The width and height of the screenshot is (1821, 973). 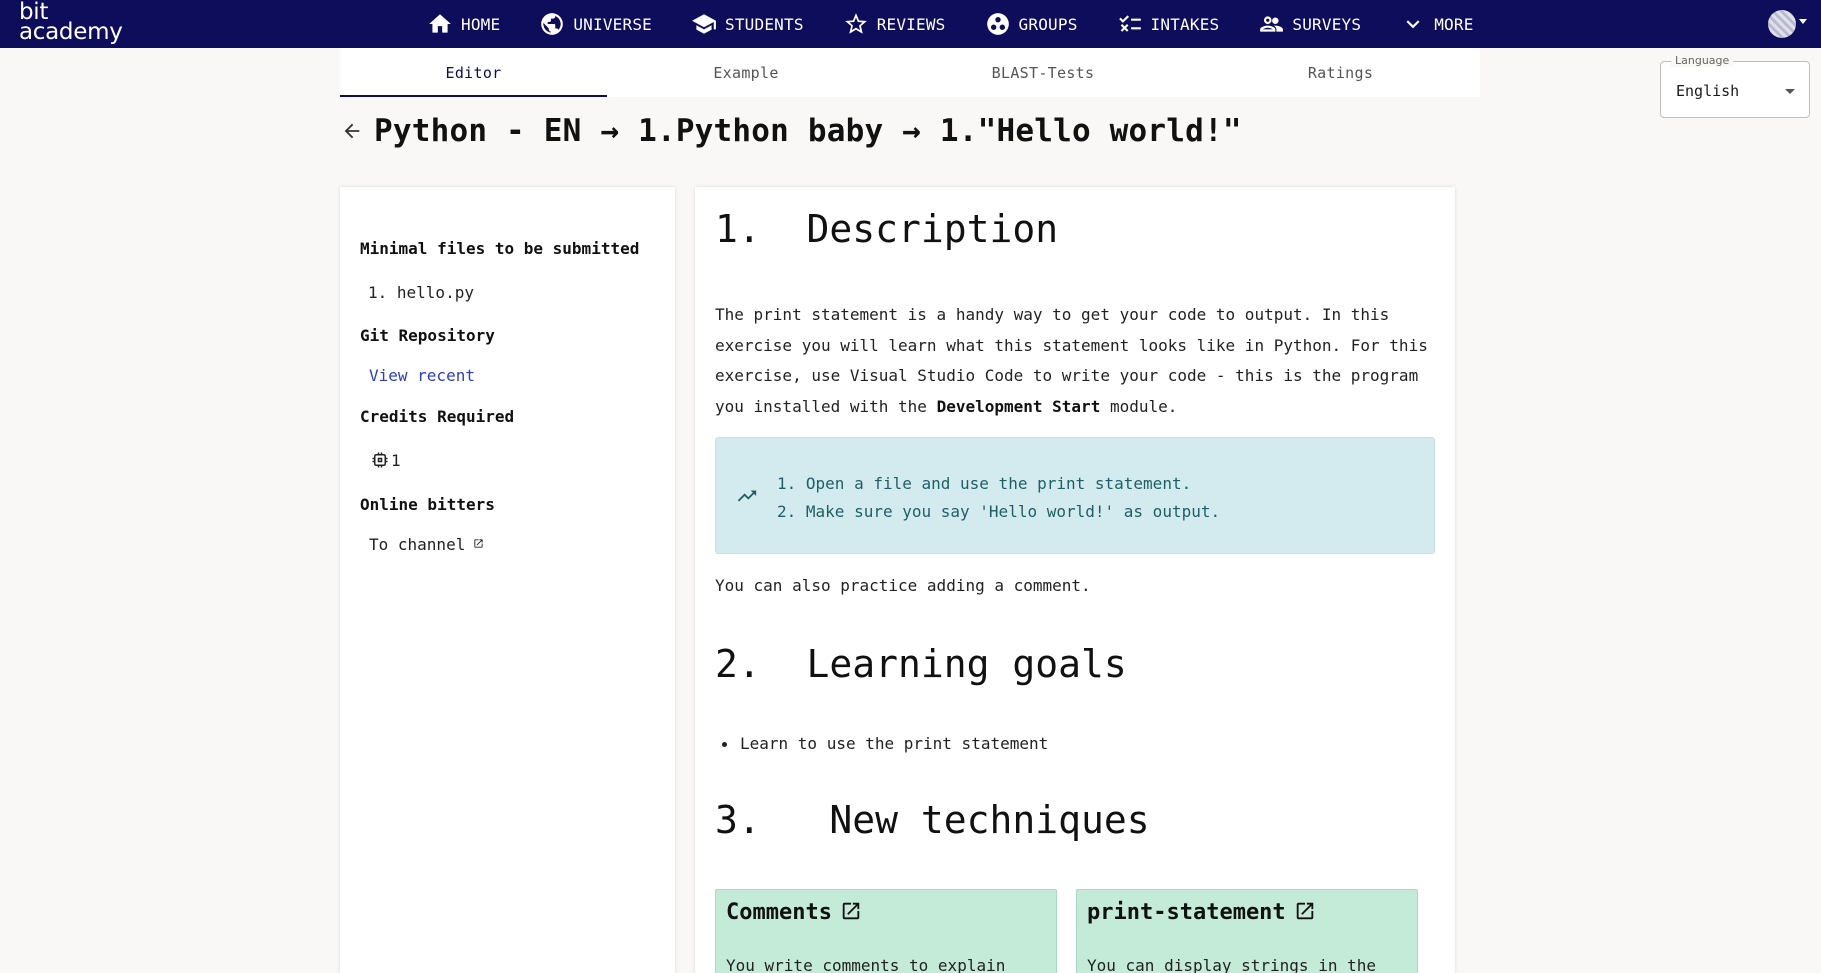 I want to click on bit-academy-logo: bit academy, so click(x=71, y=23).